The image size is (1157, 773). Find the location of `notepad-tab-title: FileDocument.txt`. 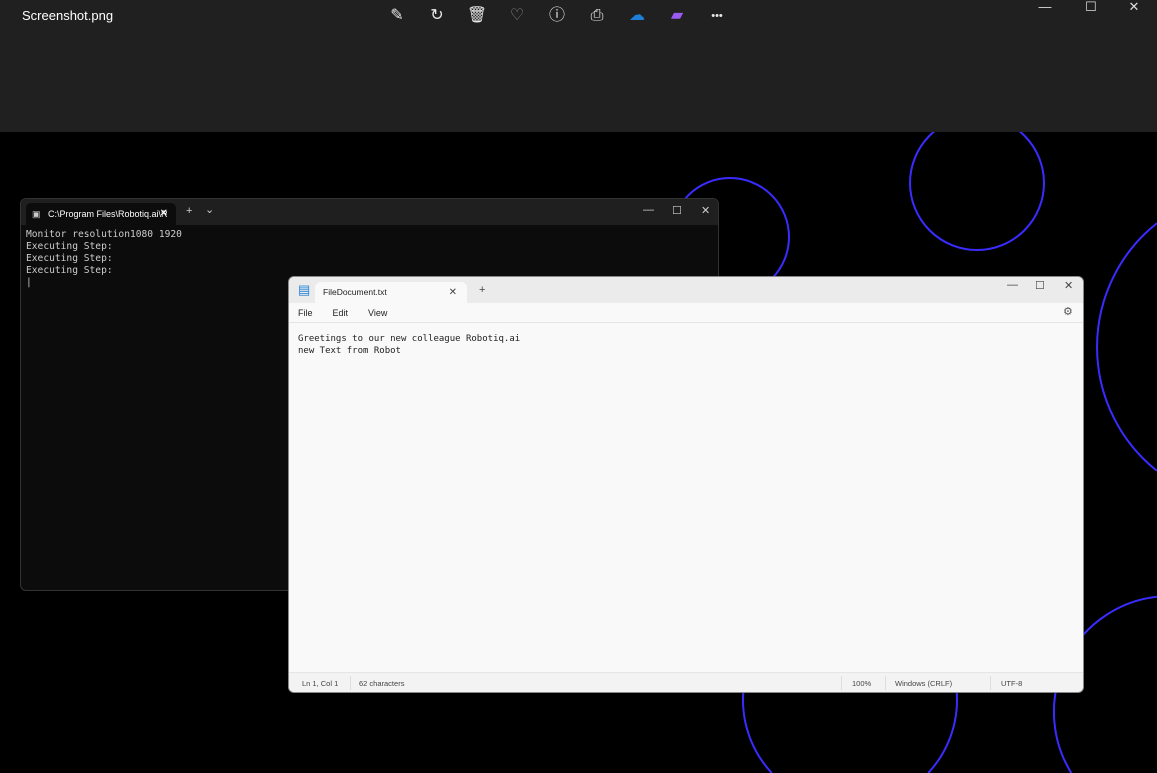

notepad-tab-title: FileDocument.txt is located at coordinates (355, 292).